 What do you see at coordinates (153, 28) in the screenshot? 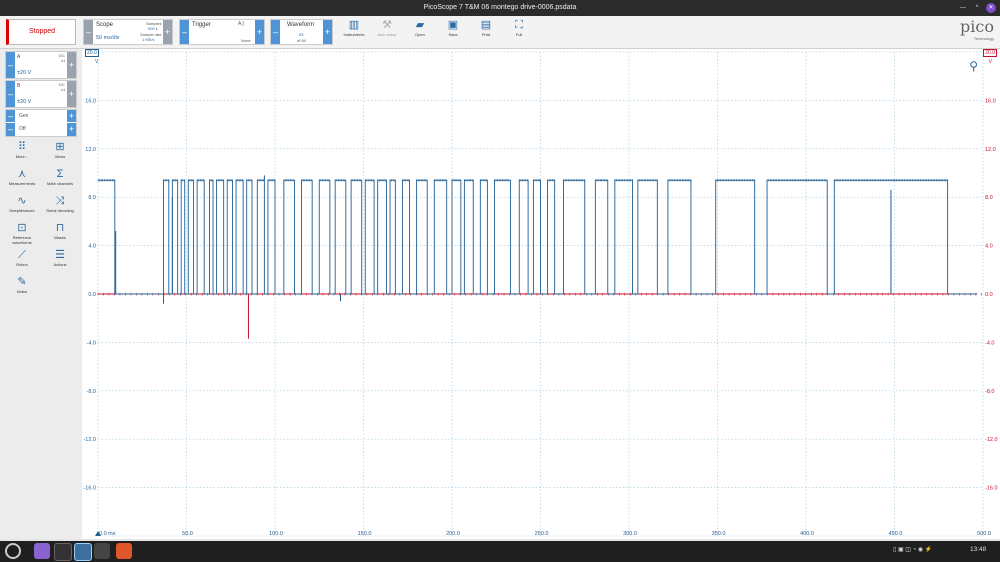
I see `samples-value: 500 k` at bounding box center [153, 28].